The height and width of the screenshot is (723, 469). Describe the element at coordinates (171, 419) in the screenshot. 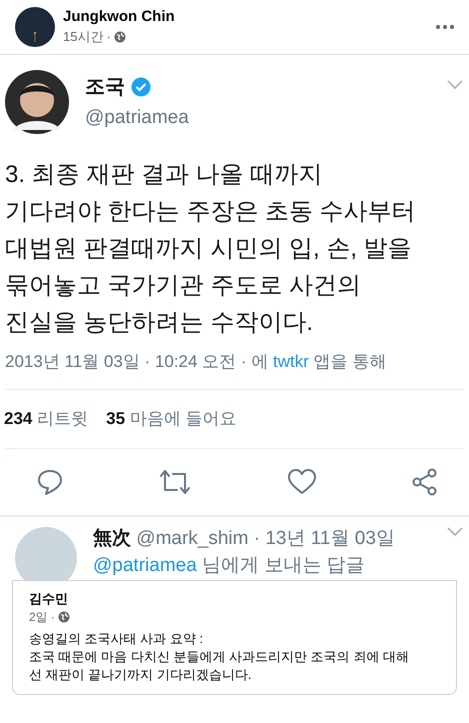

I see `tweet-stat: 35 마음에 들어요` at that location.